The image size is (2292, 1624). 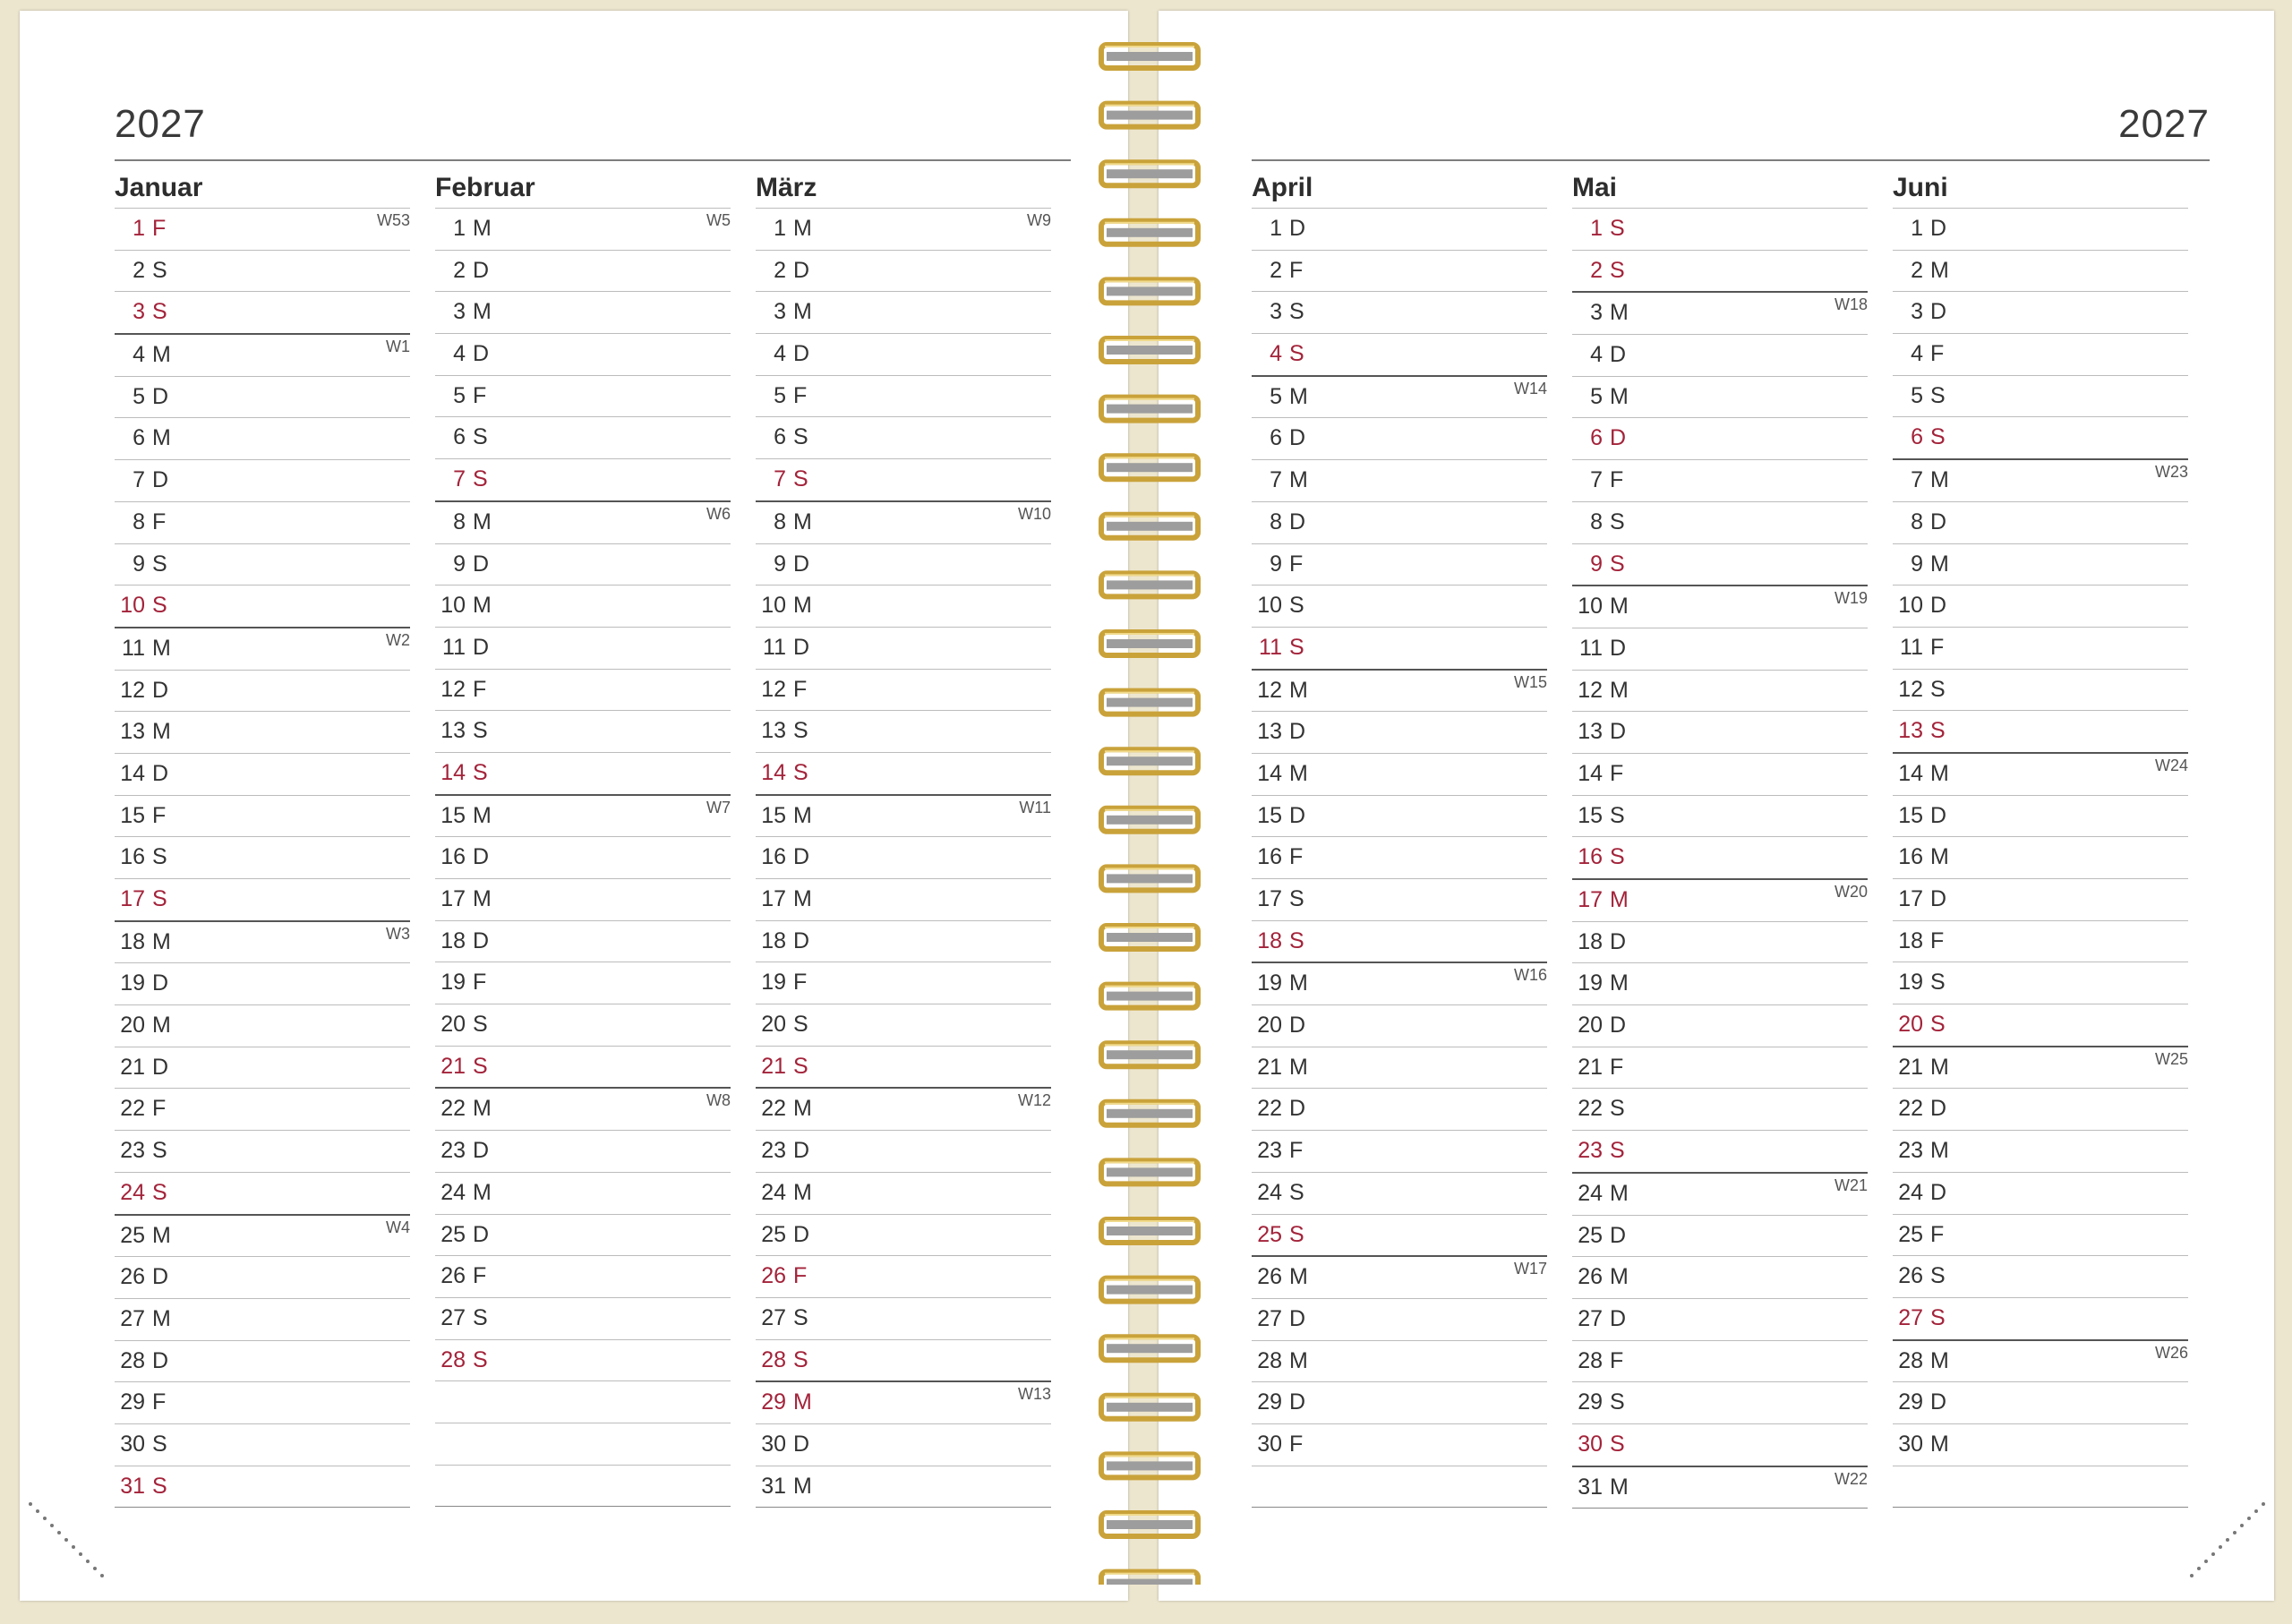 I want to click on day-row: 17 M, so click(x=583, y=899).